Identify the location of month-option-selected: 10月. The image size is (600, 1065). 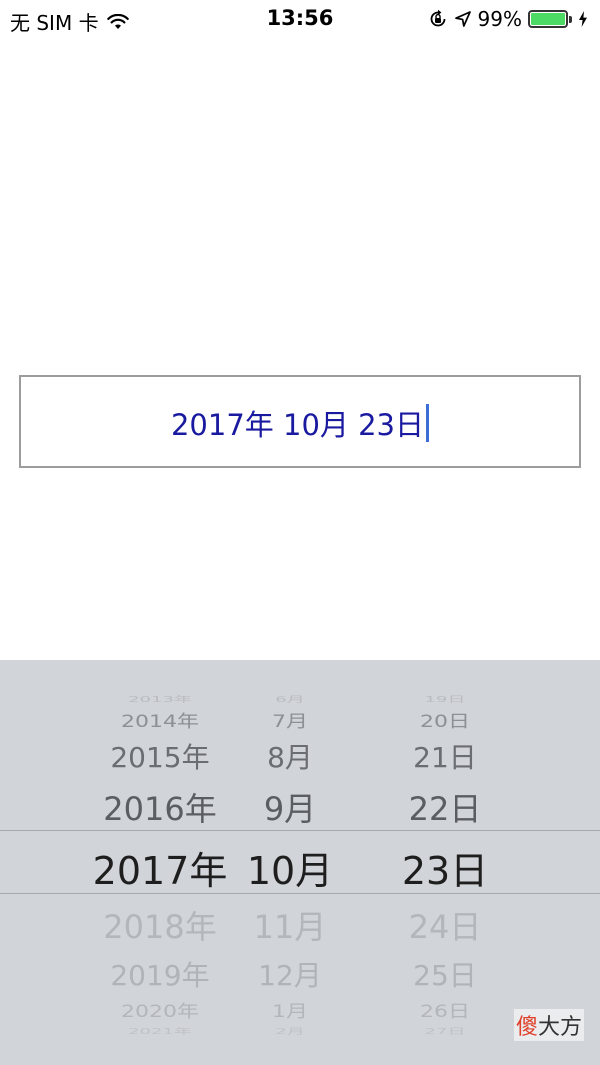
(290, 867).